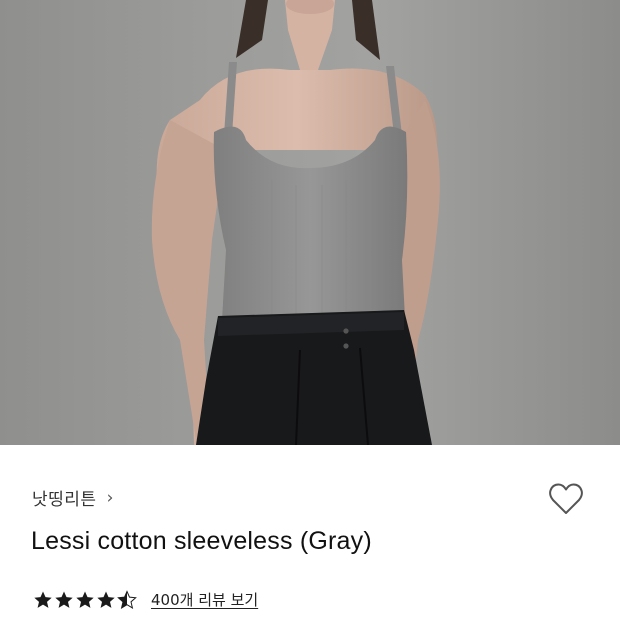 This screenshot has height=620, width=620. I want to click on star-half-icon, so click(127, 599).